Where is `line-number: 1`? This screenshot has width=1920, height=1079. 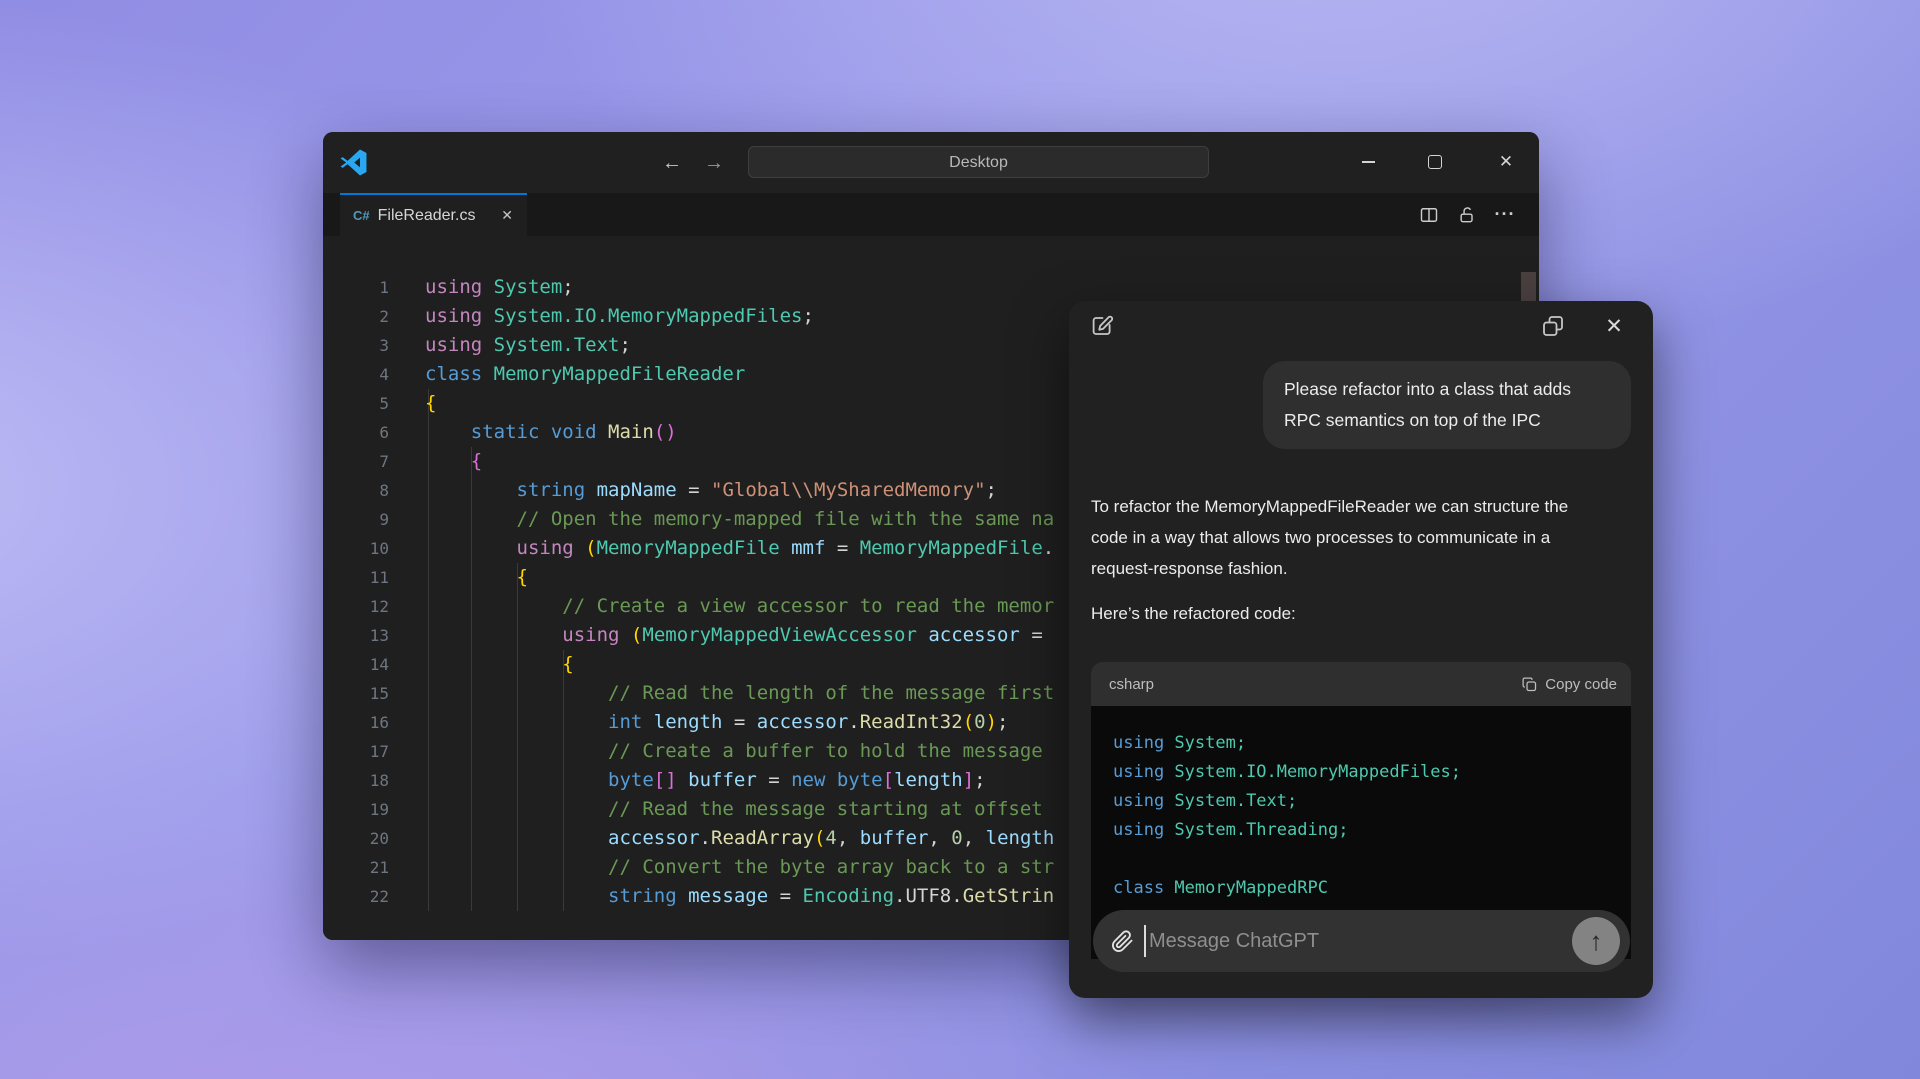
line-number: 1 is located at coordinates (384, 287).